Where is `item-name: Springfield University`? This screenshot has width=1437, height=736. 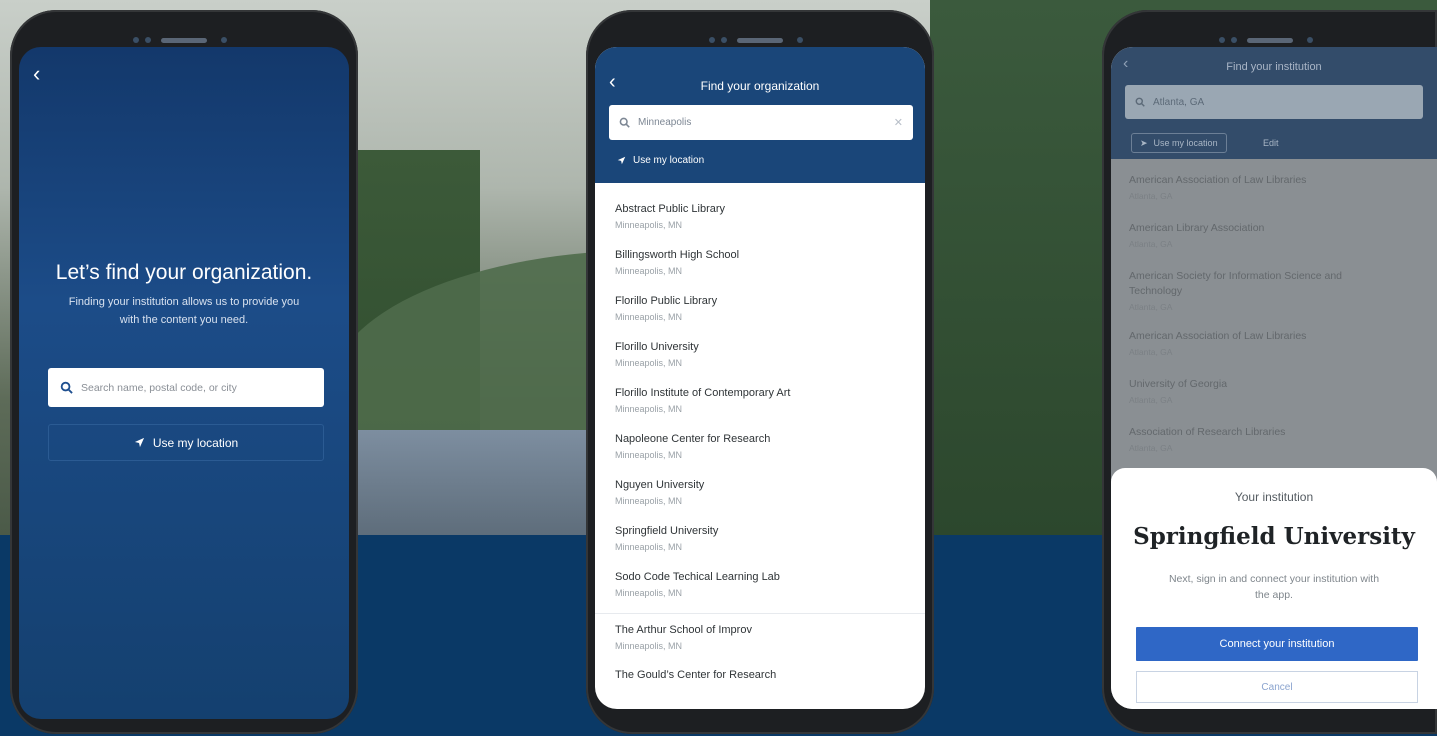
item-name: Springfield University is located at coordinates (667, 531).